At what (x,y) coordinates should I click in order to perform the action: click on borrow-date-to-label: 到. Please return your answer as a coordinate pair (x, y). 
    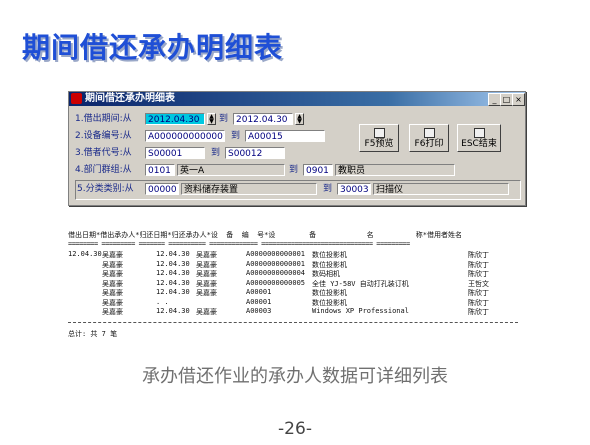
    Looking at the image, I should click on (224, 119).